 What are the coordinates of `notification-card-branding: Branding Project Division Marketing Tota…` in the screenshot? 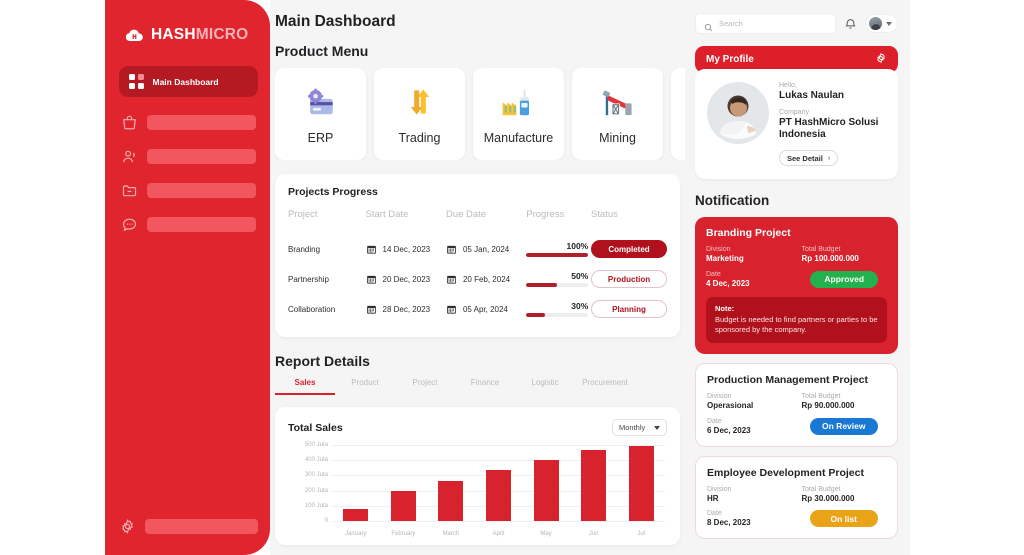 It's located at (796, 286).